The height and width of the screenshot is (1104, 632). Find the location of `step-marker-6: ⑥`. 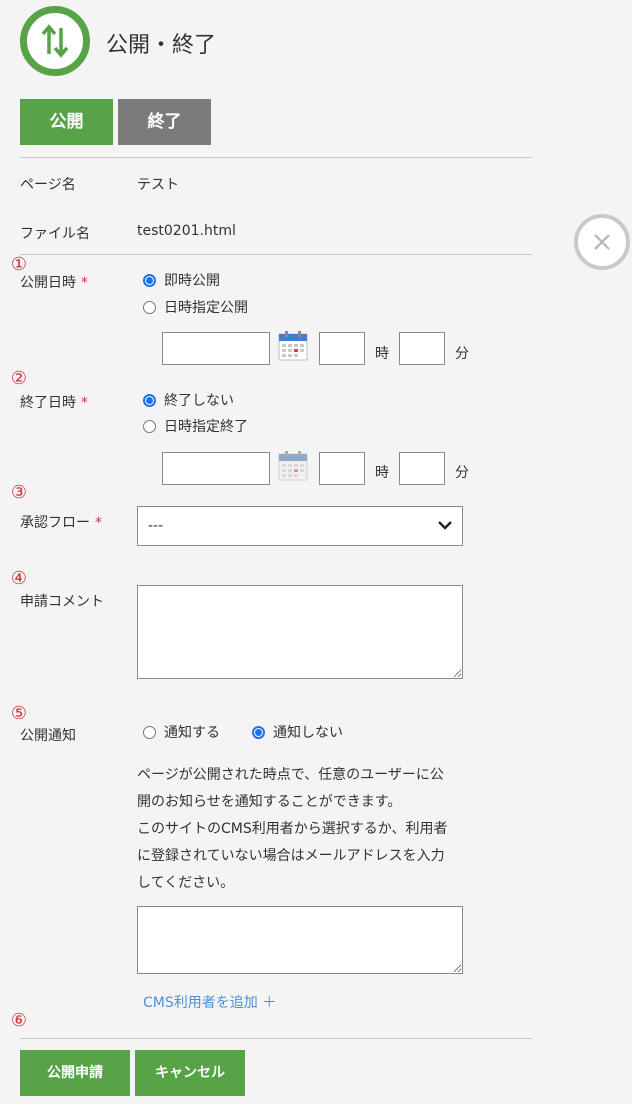

step-marker-6: ⑥ is located at coordinates (19, 1020).